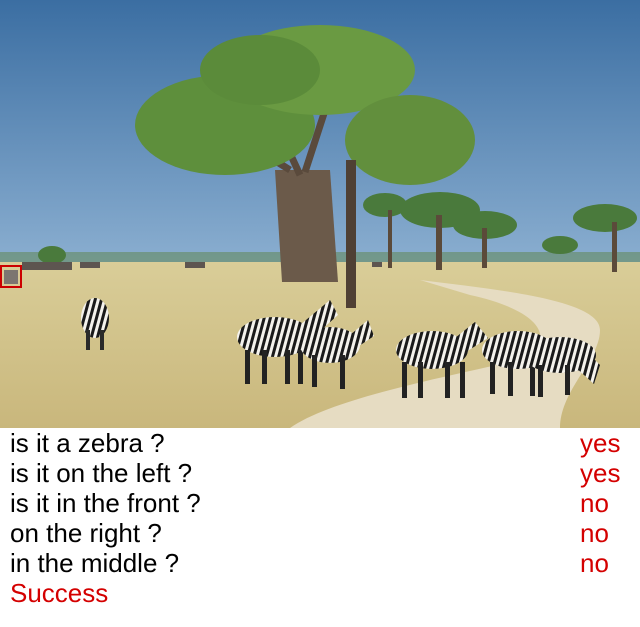  I want to click on qa-row: in the middle ? no, so click(320, 563).